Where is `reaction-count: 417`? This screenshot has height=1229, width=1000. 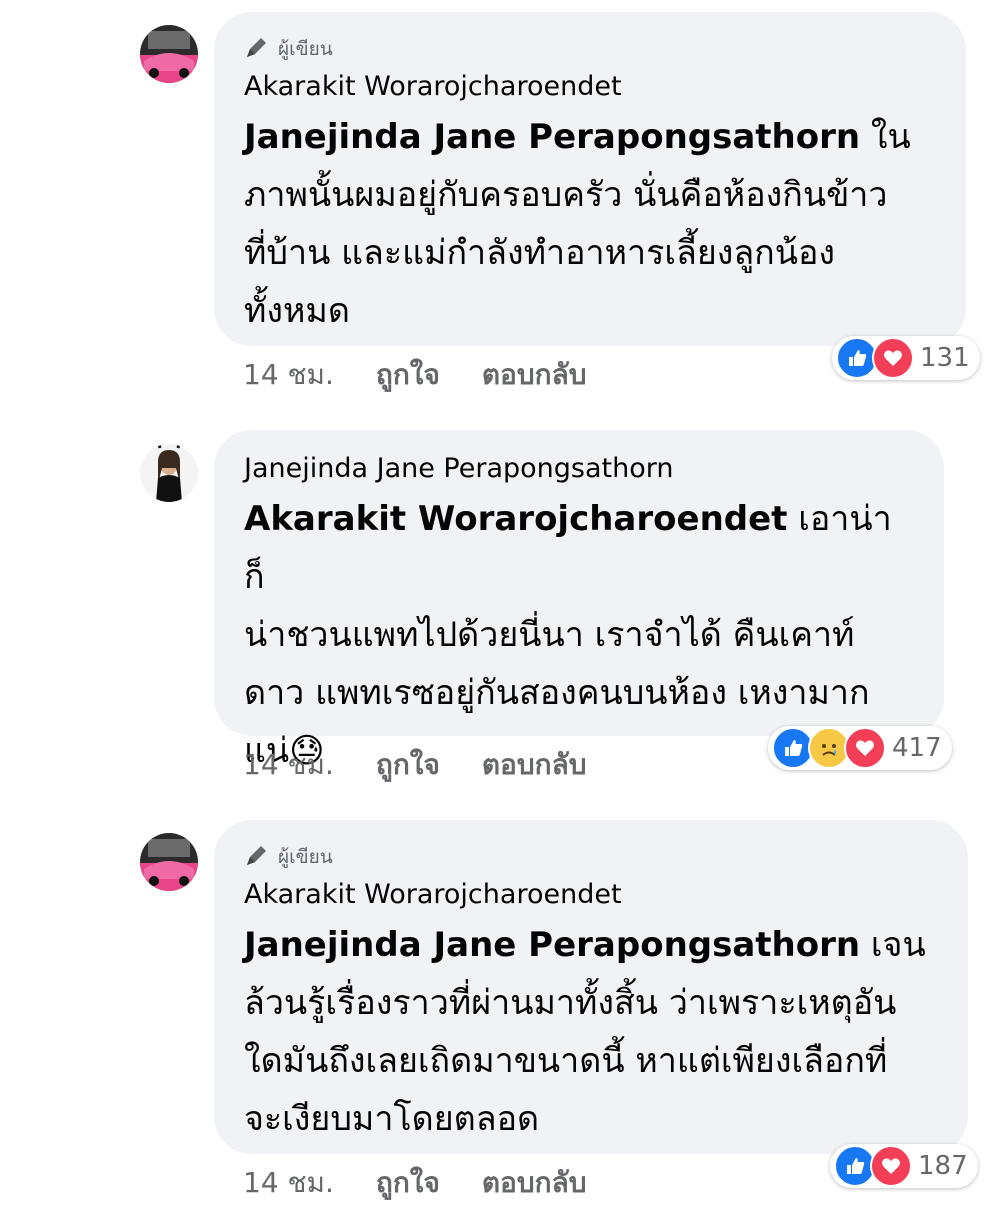 reaction-count: 417 is located at coordinates (917, 748).